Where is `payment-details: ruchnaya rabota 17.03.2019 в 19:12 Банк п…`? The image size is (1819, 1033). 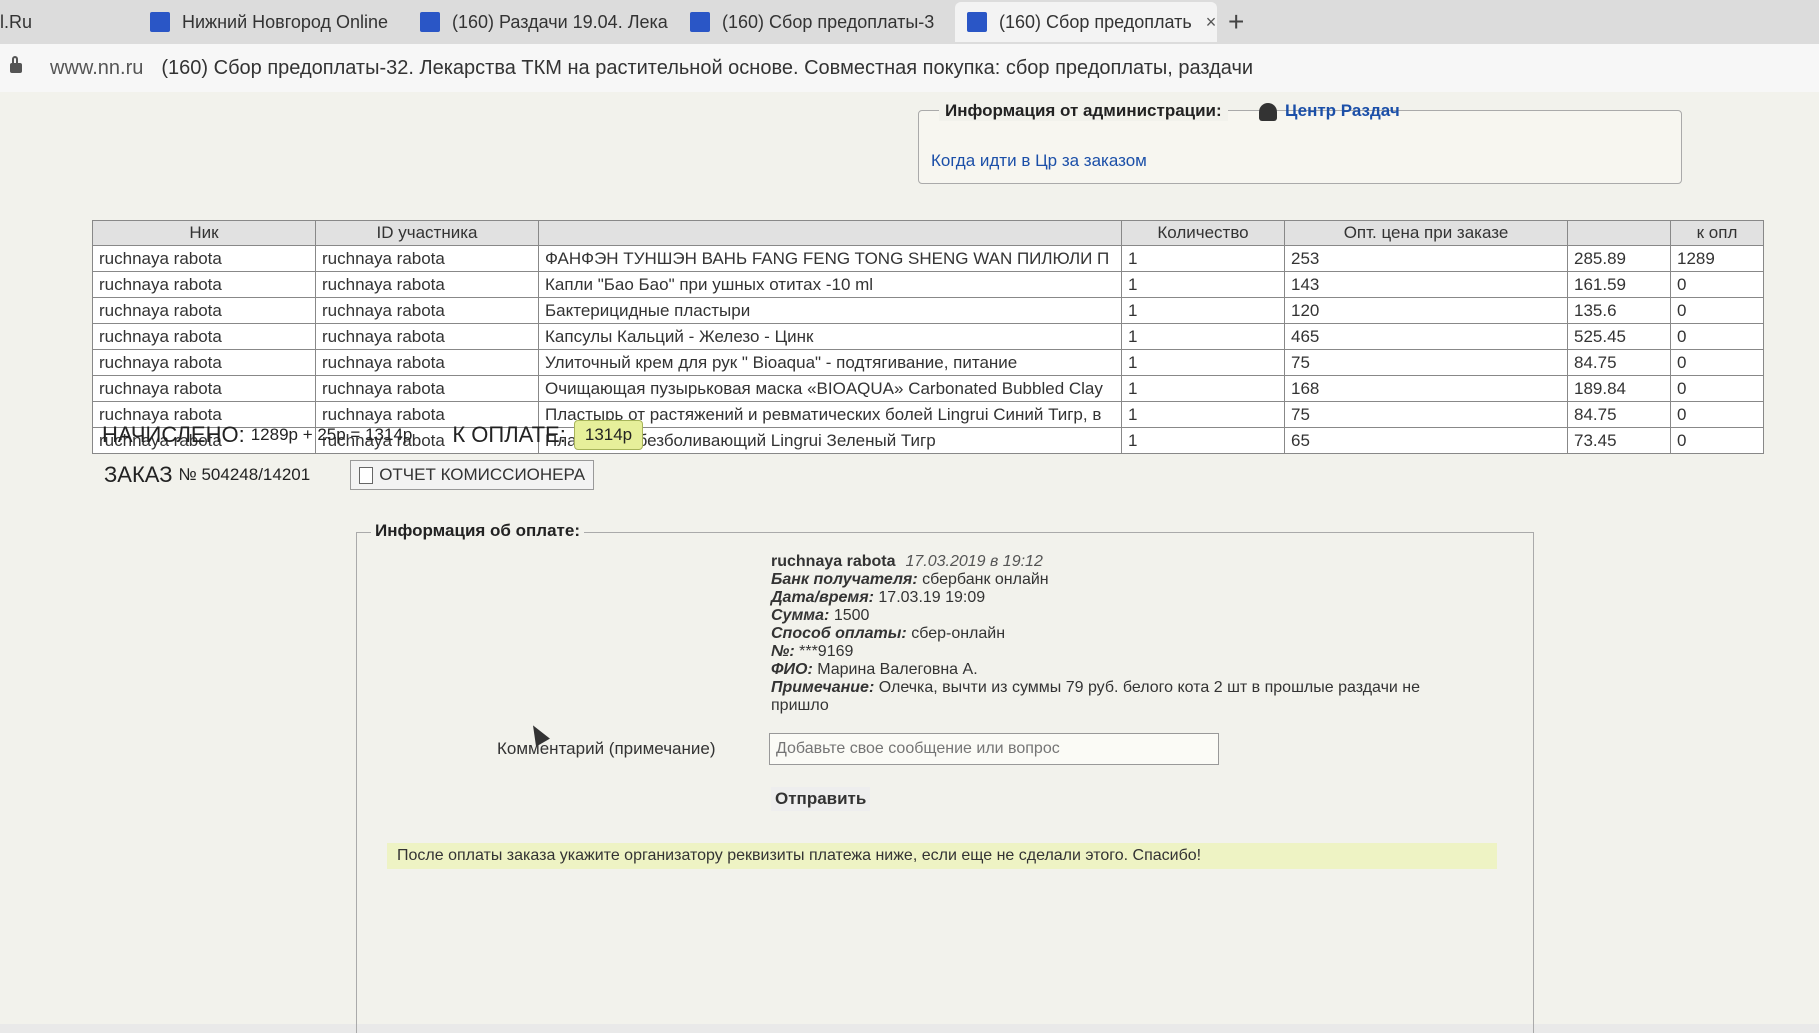 payment-details: ruchnaya rabota 17.03.2019 в 19:12 Банк п… is located at coordinates (1111, 634).